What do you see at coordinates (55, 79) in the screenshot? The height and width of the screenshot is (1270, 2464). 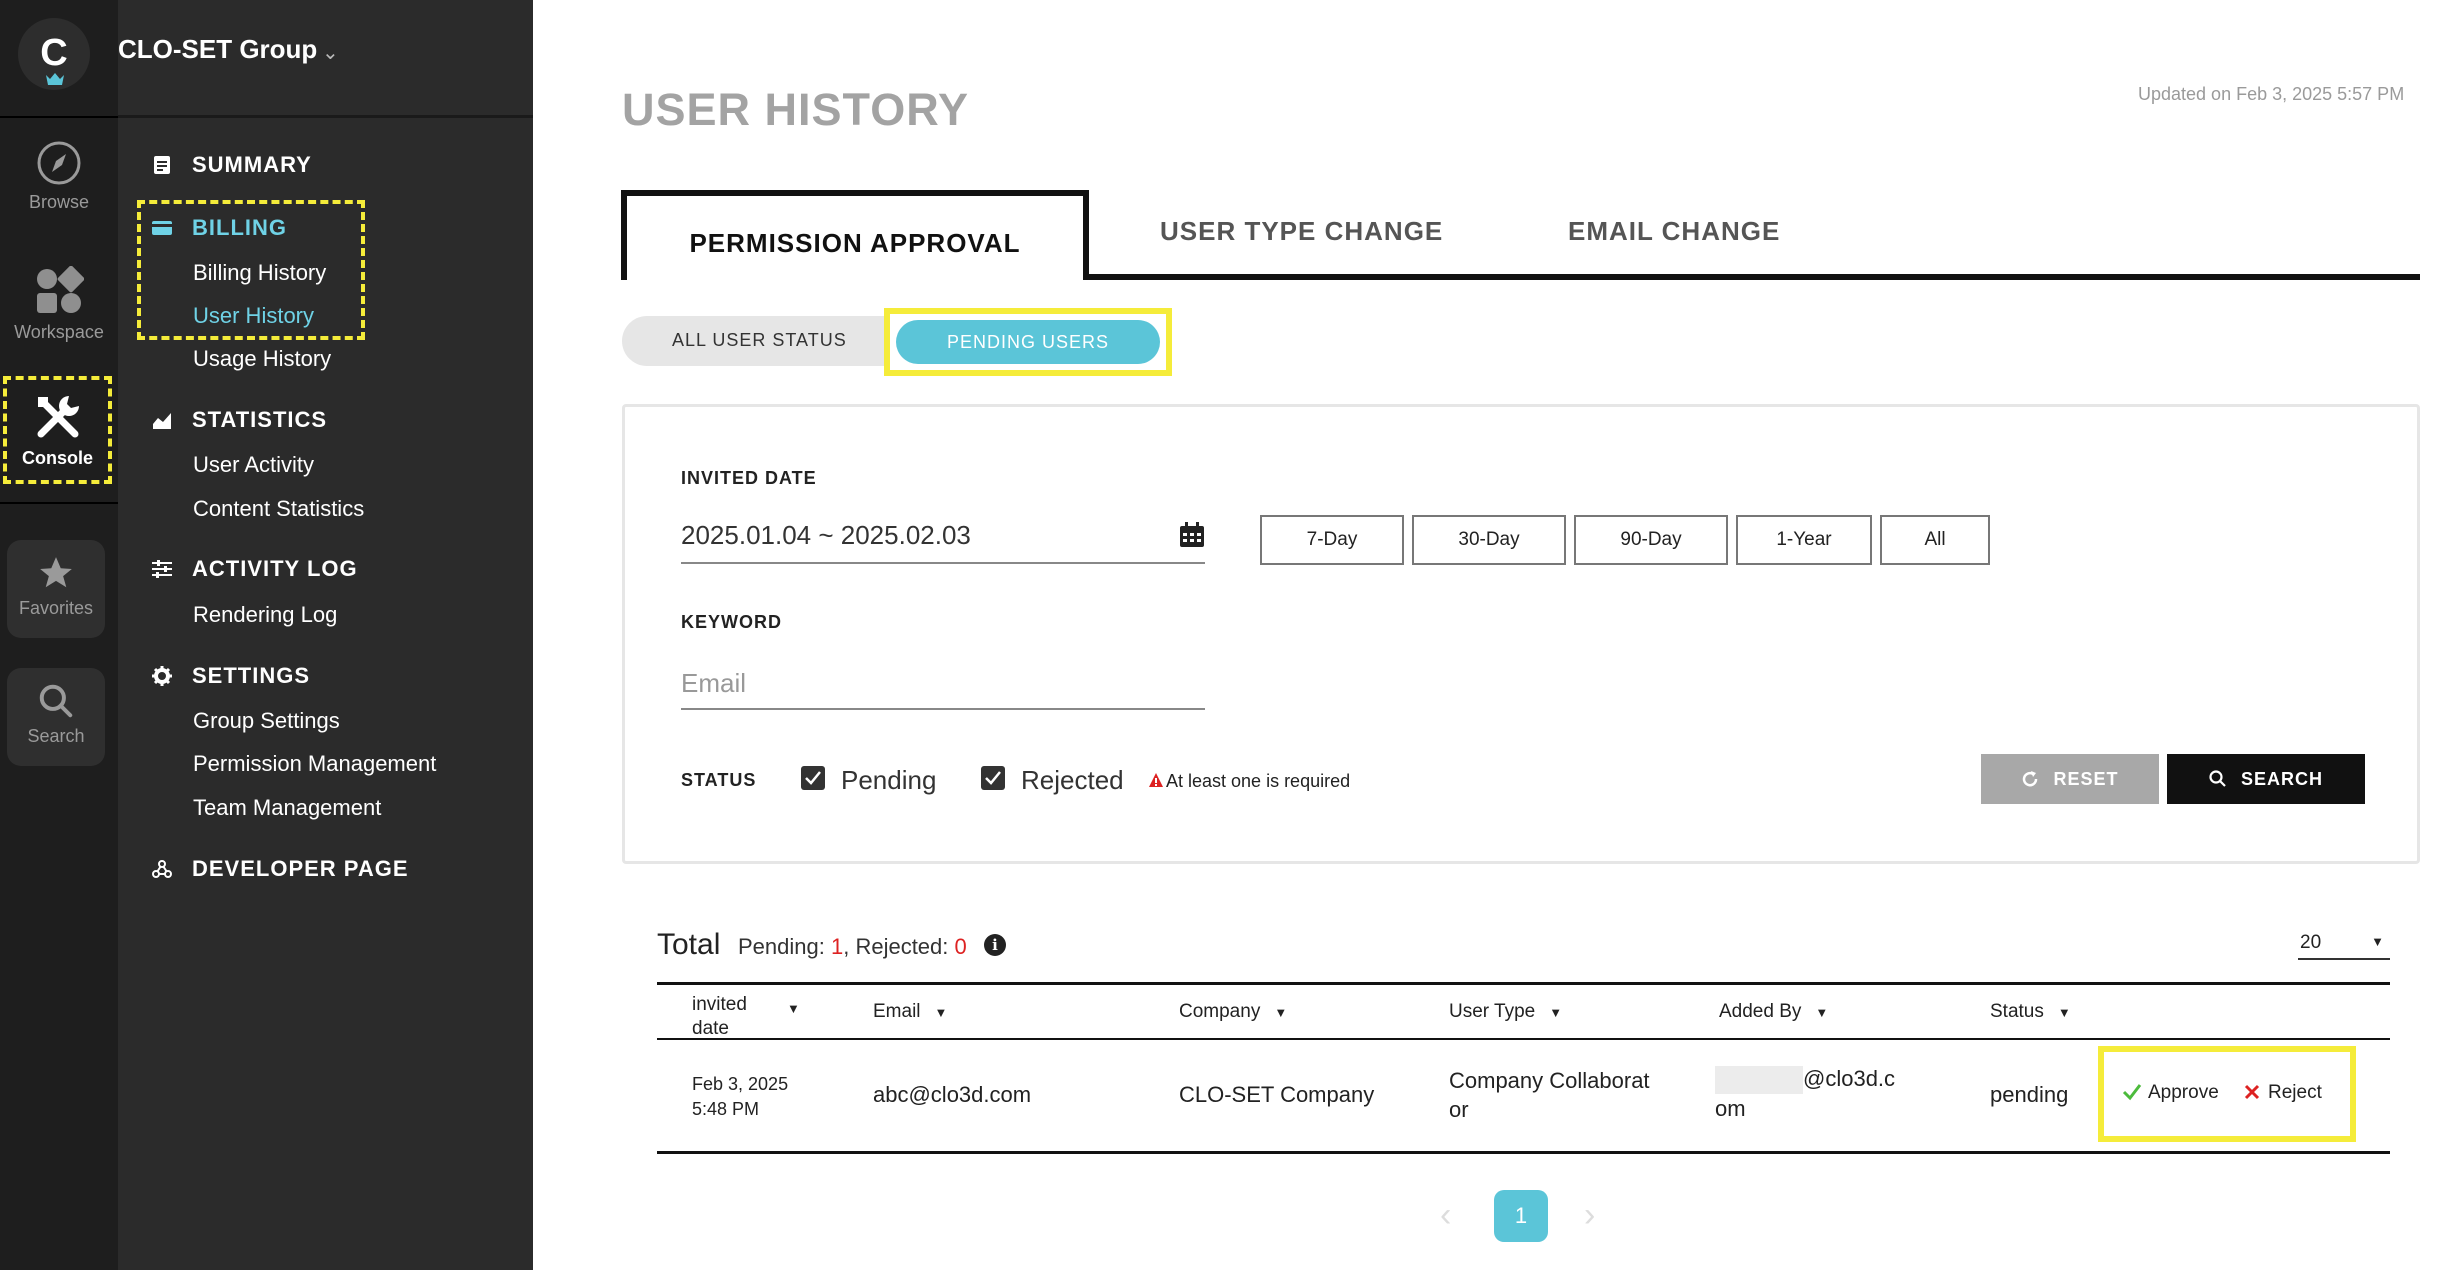 I see `crown-icon` at bounding box center [55, 79].